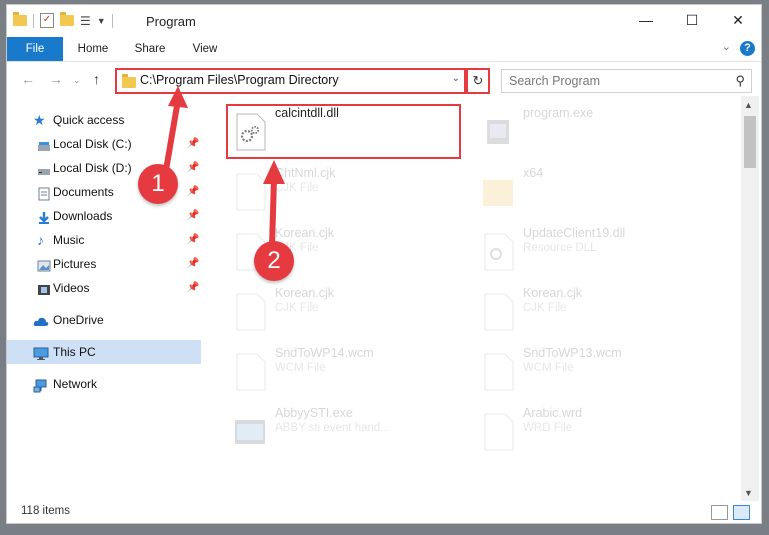 Image resolution: width=769 pixels, height=535 pixels. What do you see at coordinates (572, 353) in the screenshot?
I see `file-name: SndToWP13.wcm` at bounding box center [572, 353].